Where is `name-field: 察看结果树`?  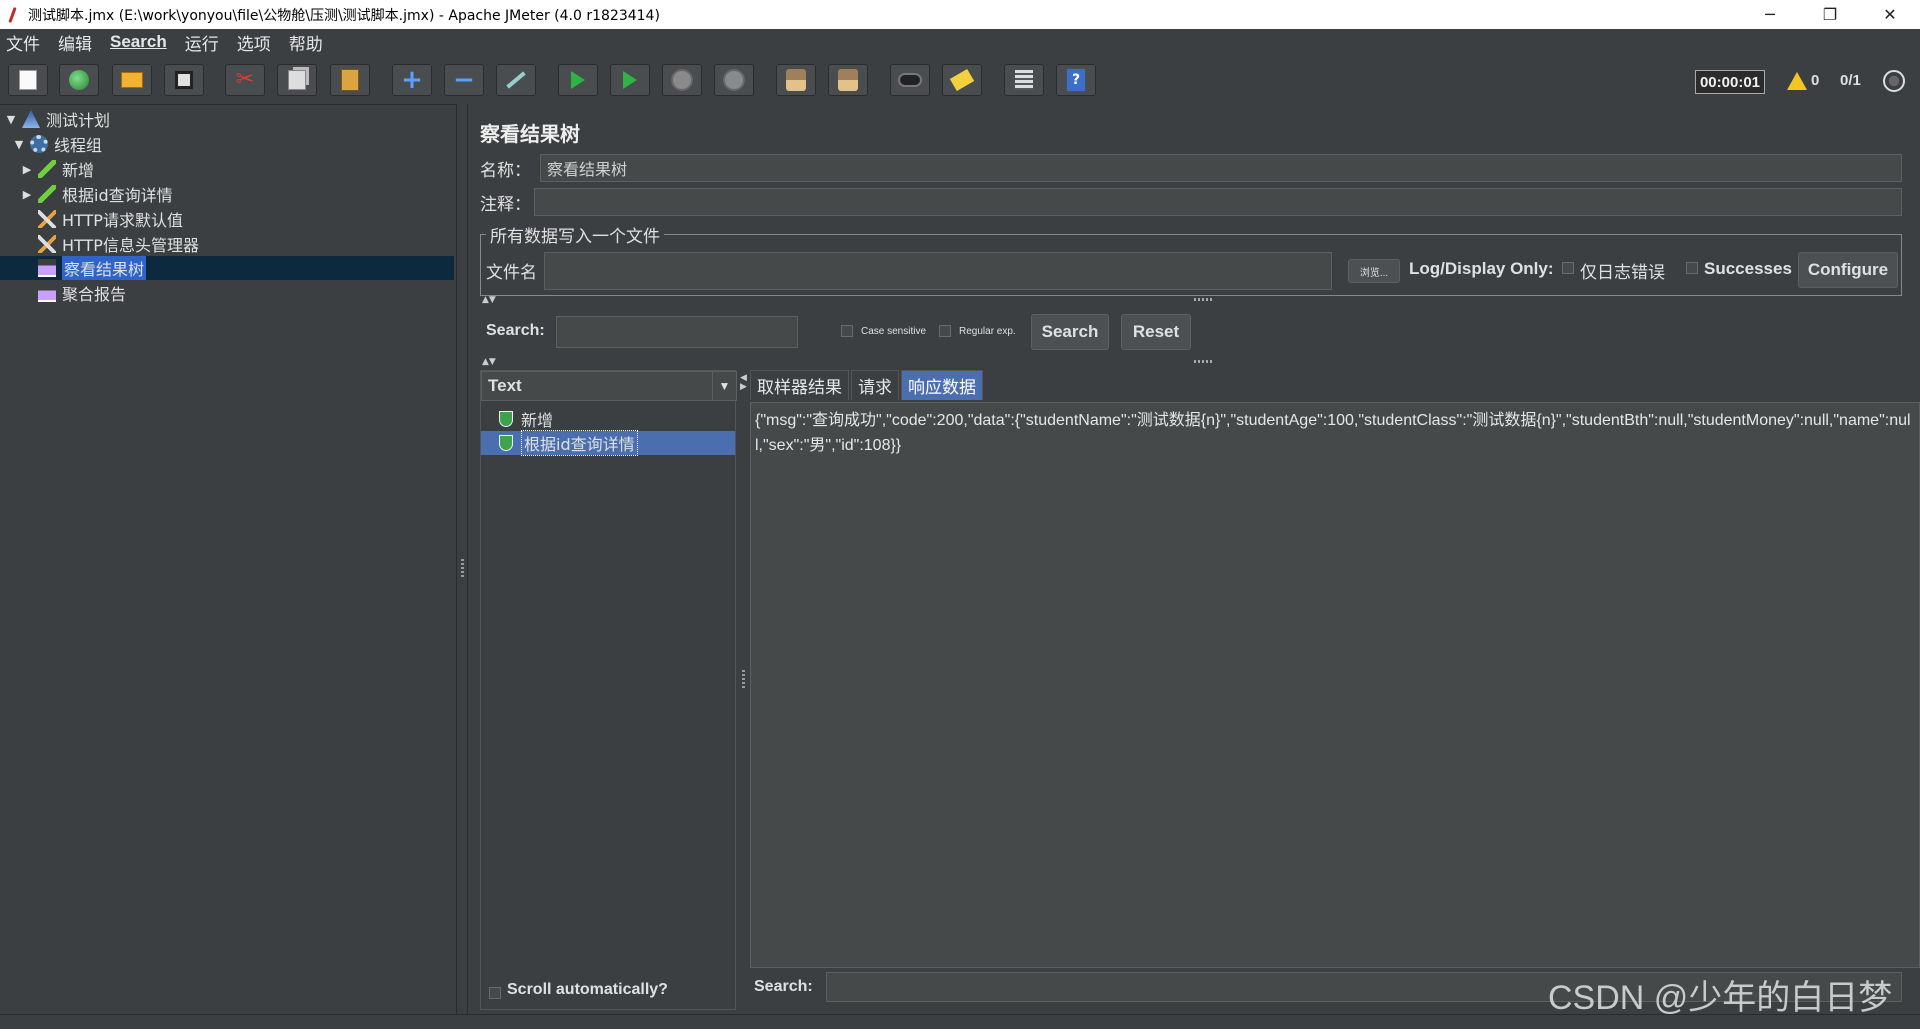 name-field: 察看结果树 is located at coordinates (1221, 168).